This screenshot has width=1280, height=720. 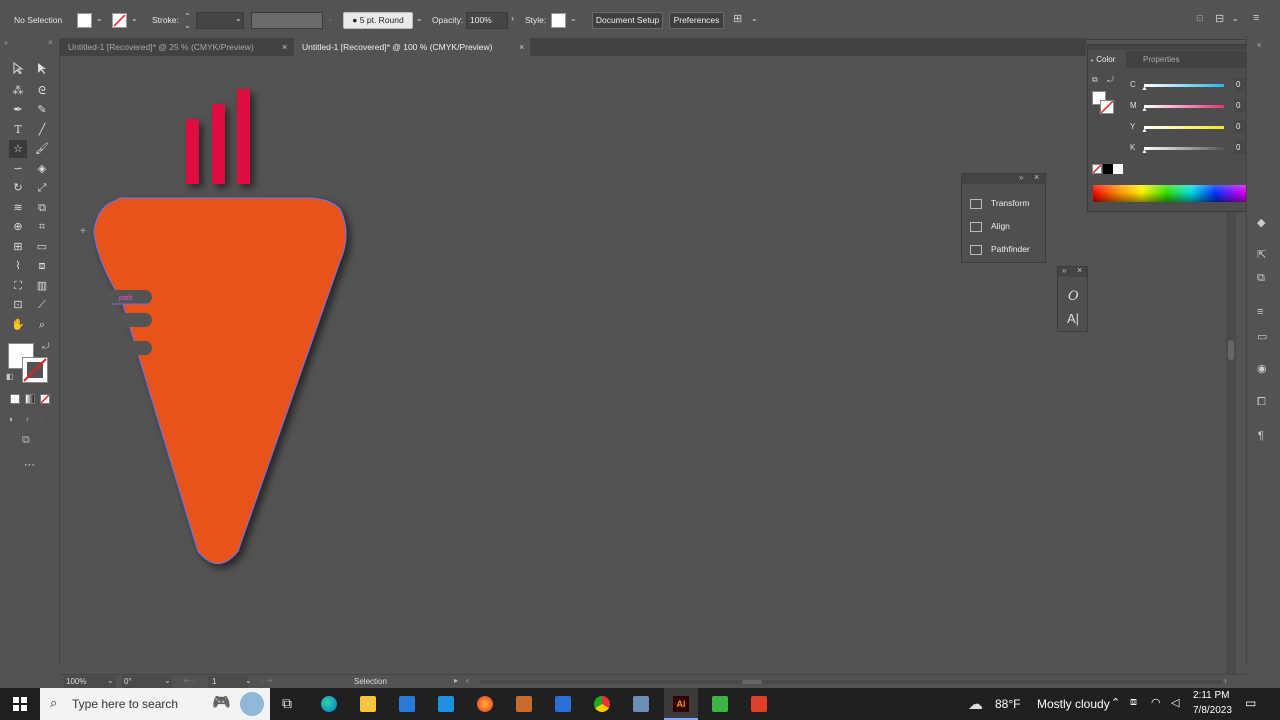 What do you see at coordinates (42, 305) in the screenshot?
I see `slice-tool-icon: ⟋` at bounding box center [42, 305].